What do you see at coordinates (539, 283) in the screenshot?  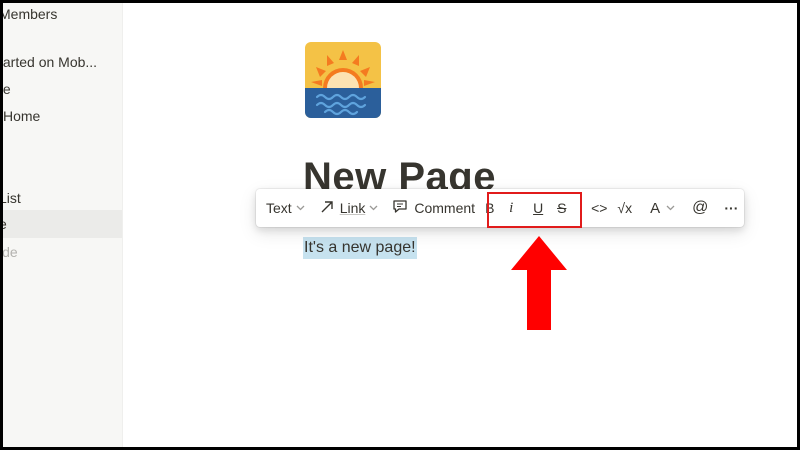 I see `annotation-arrow-up-icon` at bounding box center [539, 283].